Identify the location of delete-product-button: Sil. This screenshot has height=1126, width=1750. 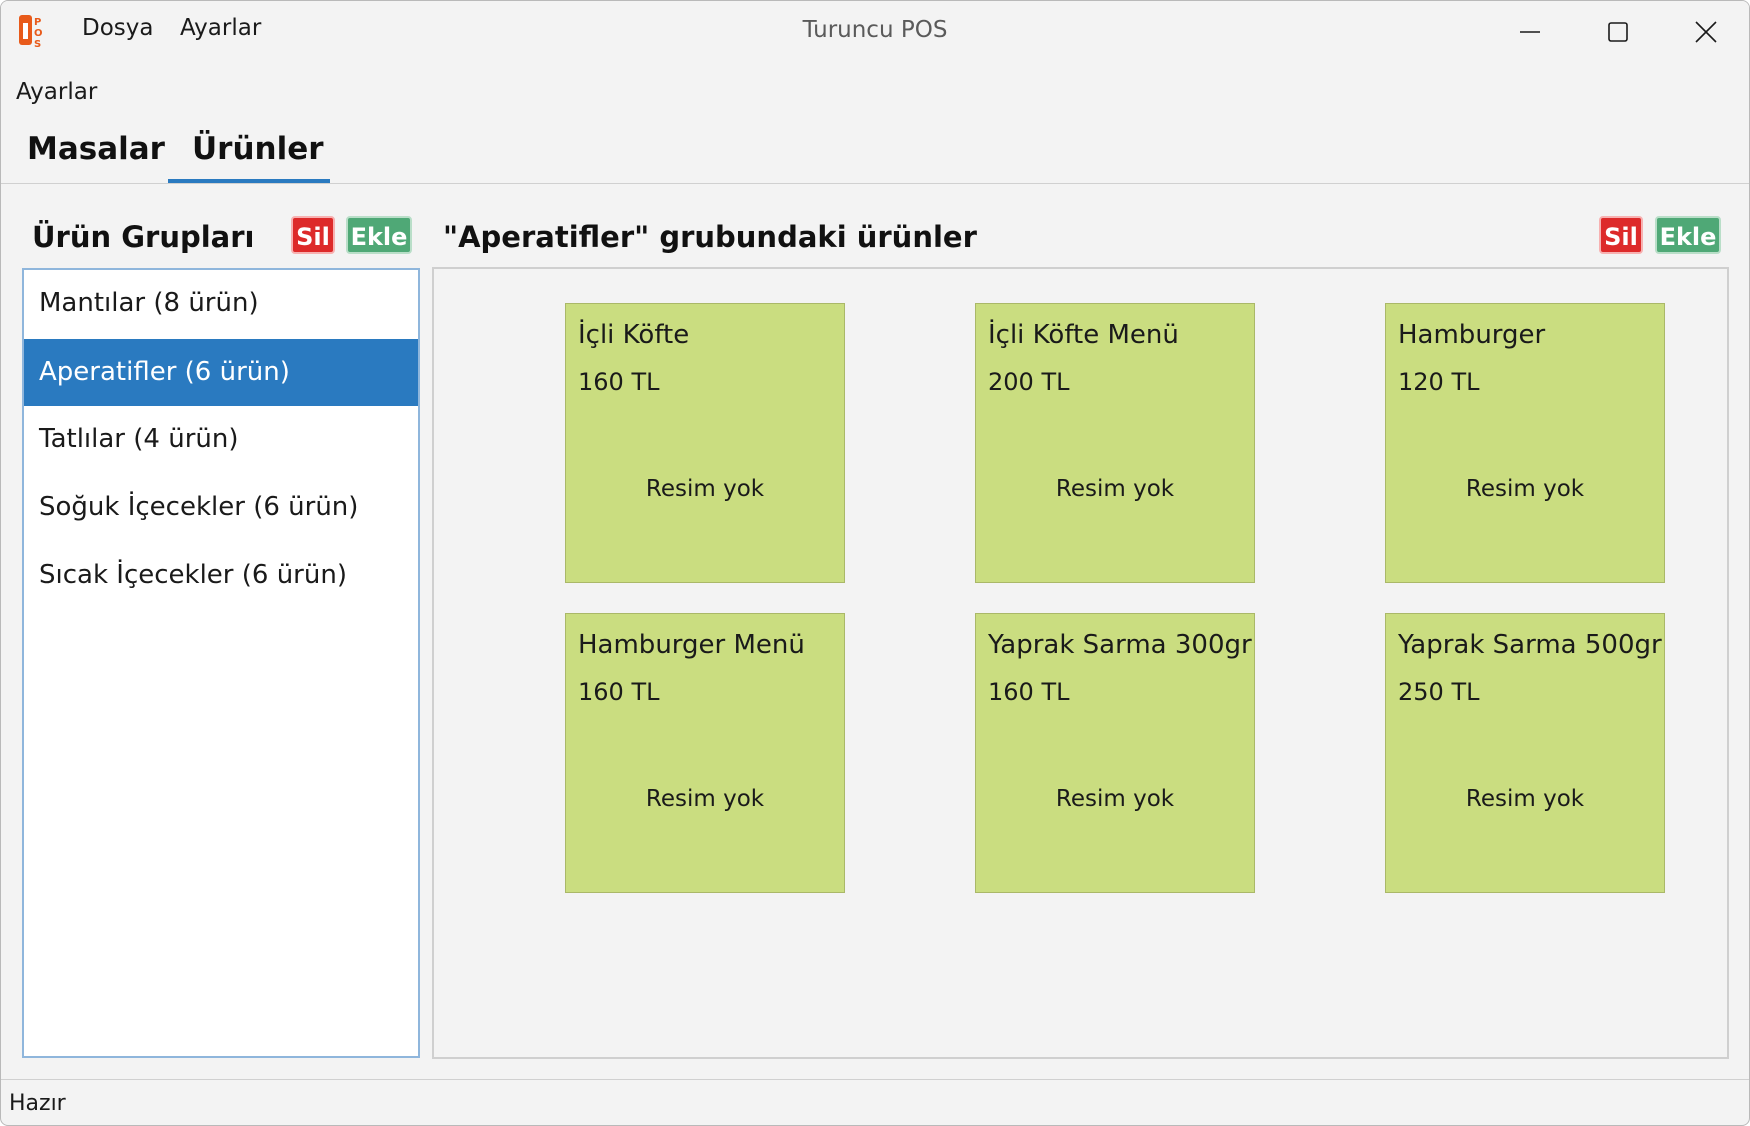
(1621, 235).